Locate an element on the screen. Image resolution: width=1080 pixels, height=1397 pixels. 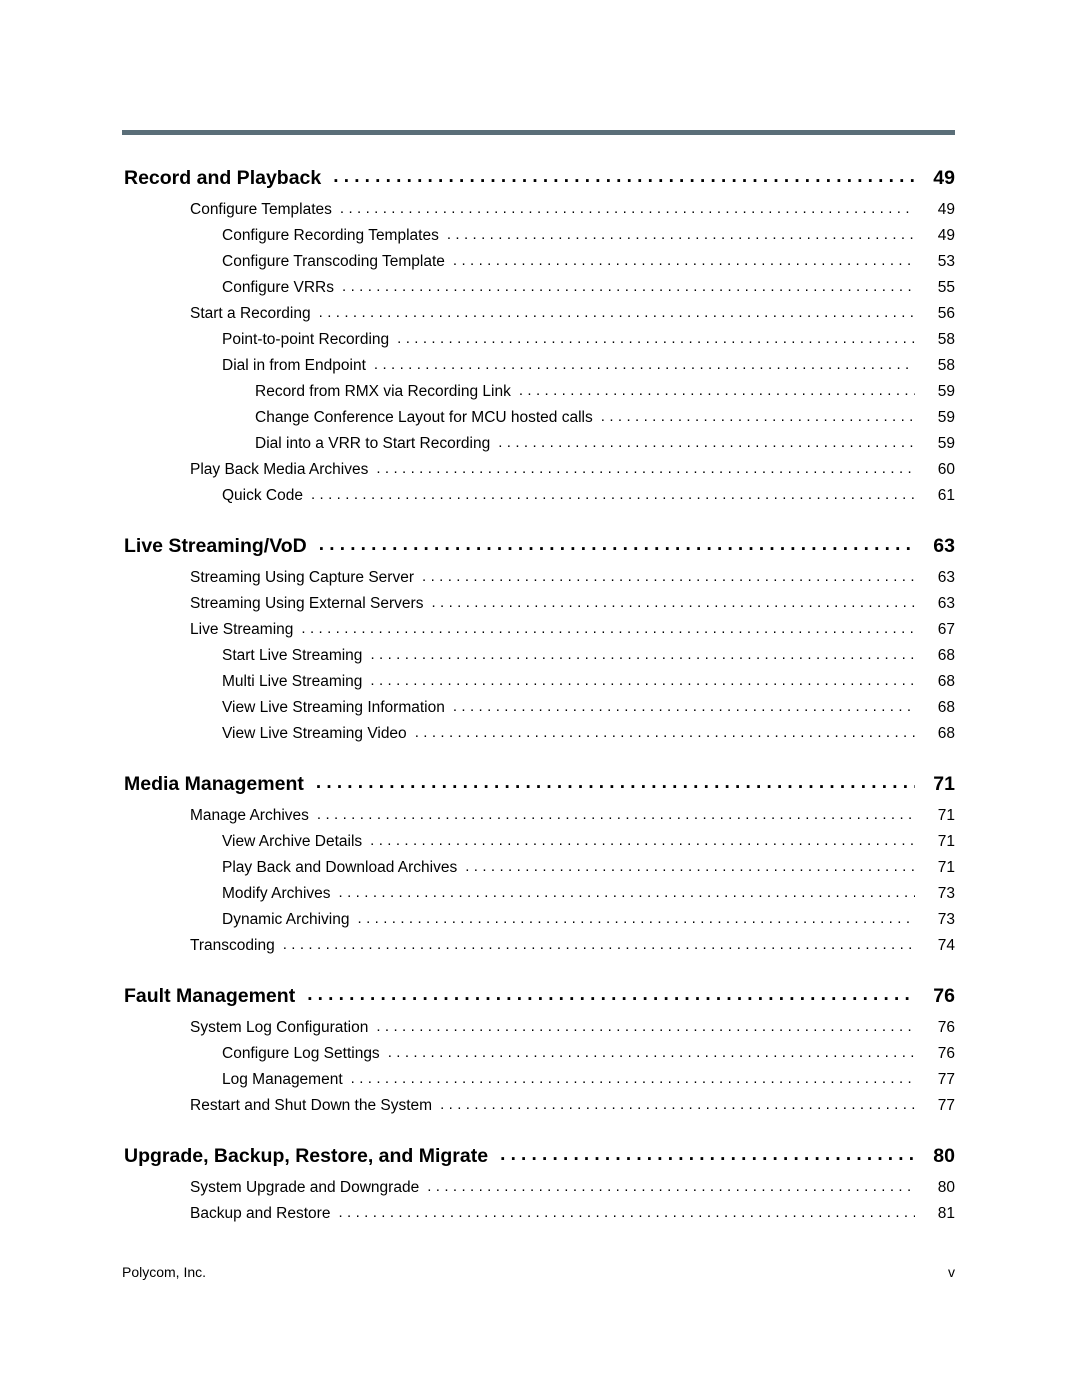
toc-entry-label: Configure Log Settings is located at coordinates (301, 1053).